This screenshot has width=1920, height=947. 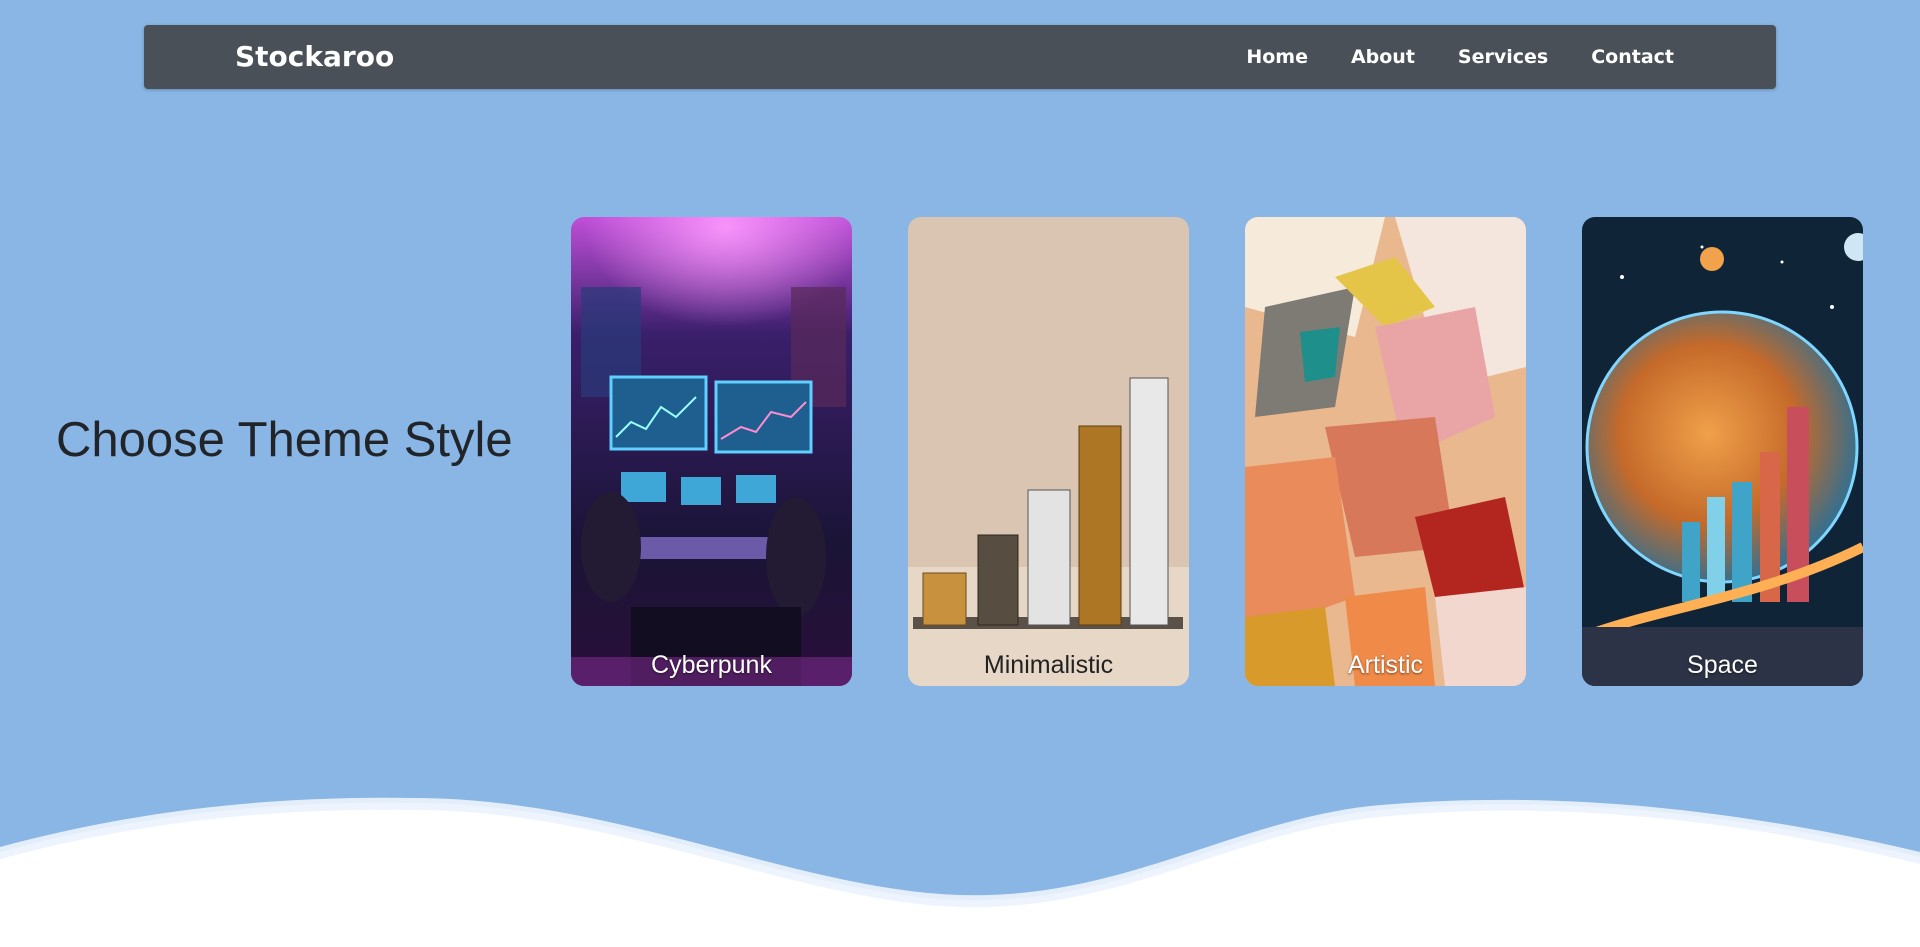 I want to click on theme-card-cyberpunk: Cyberpunk, so click(x=711, y=451).